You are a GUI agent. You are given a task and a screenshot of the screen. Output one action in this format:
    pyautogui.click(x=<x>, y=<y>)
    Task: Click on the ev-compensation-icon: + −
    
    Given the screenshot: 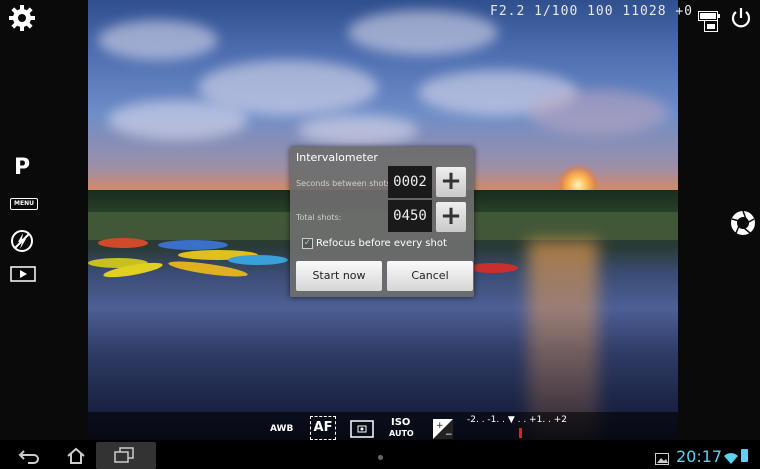 What is the action you would take?
    pyautogui.click(x=443, y=429)
    